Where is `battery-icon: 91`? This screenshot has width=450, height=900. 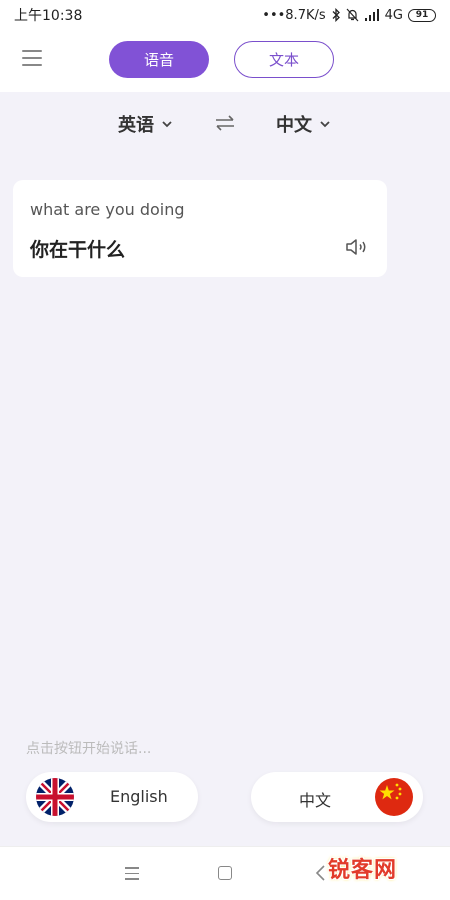 battery-icon: 91 is located at coordinates (422, 15).